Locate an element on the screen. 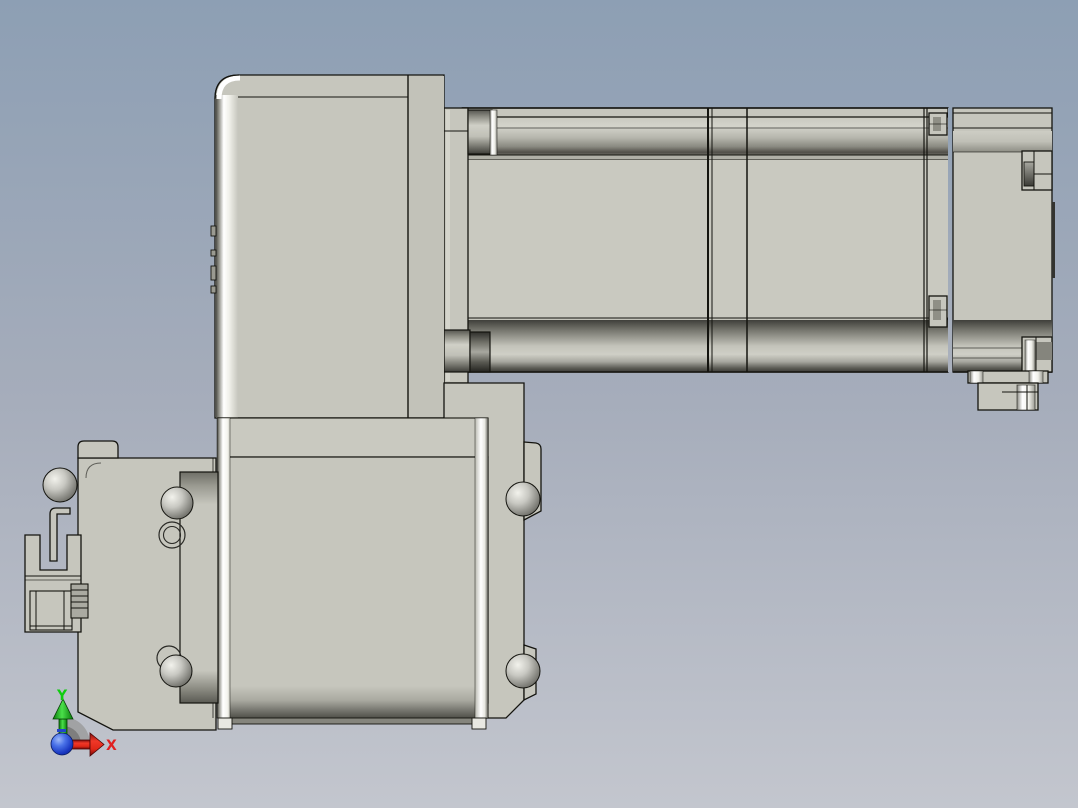  face-highlight-right is located at coordinates (481, 568).